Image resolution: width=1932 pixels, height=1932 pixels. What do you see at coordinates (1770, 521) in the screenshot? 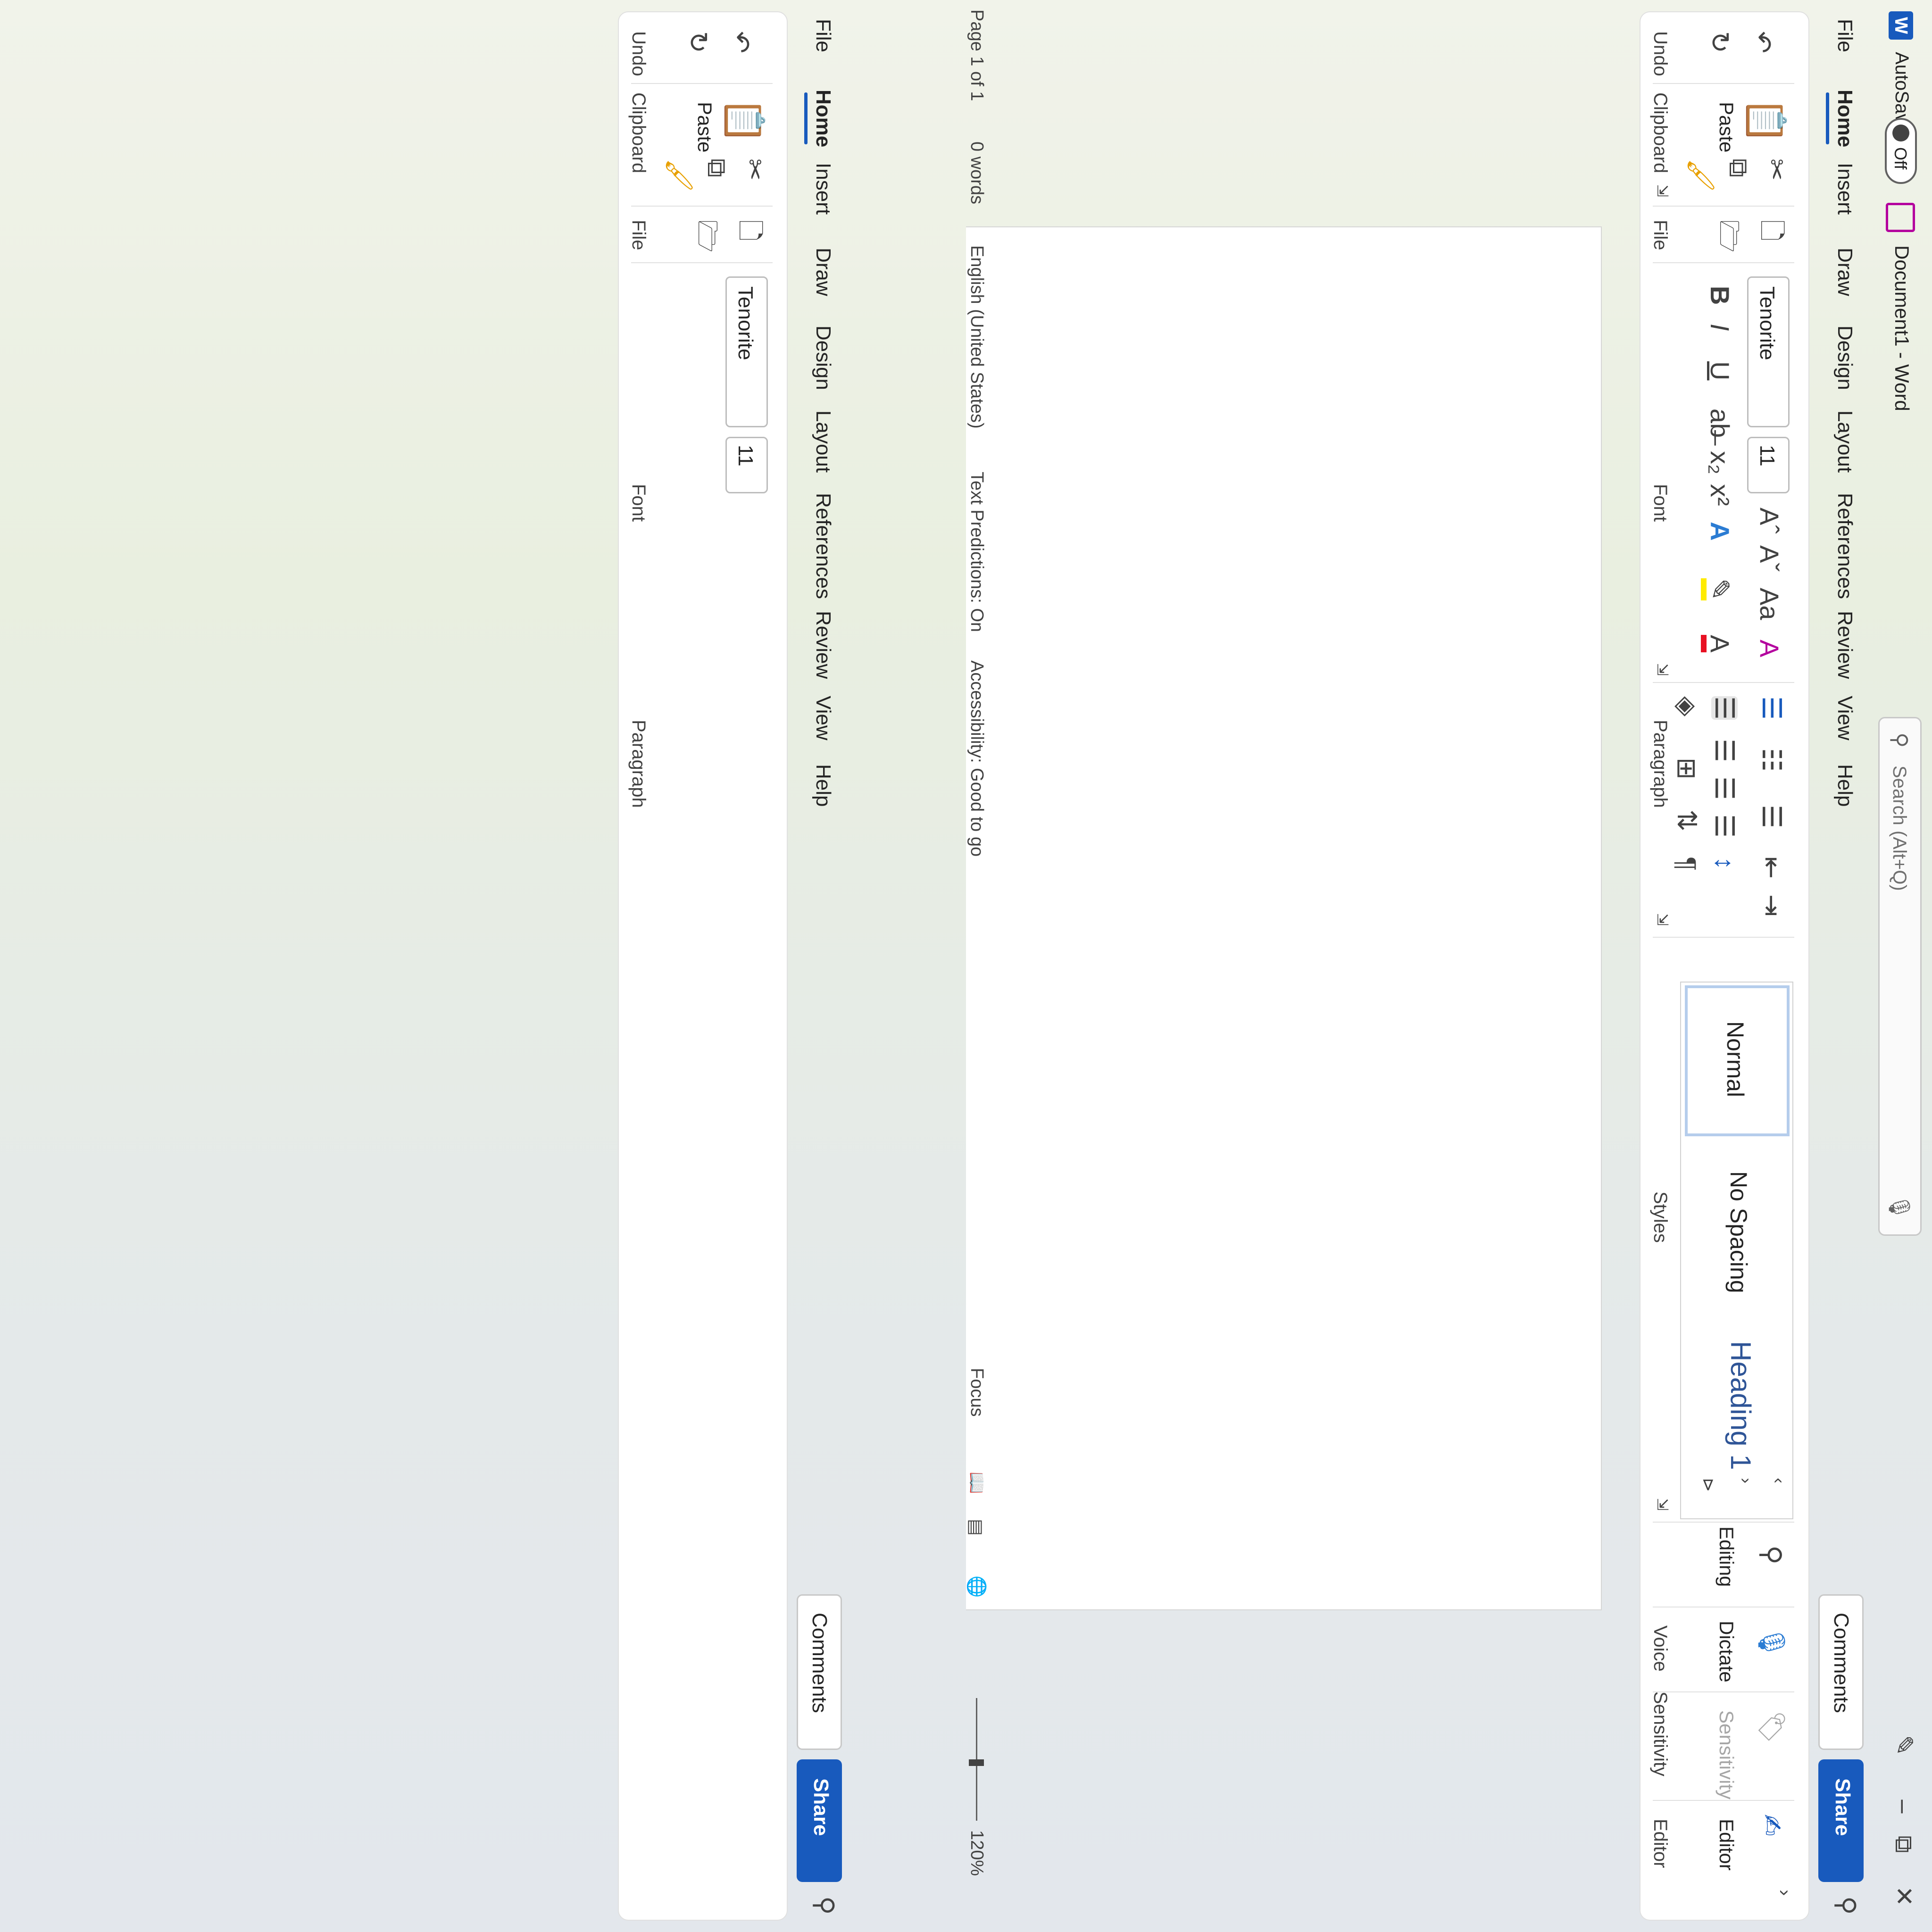
I see `grow-font-icon: Aˆ` at bounding box center [1770, 521].